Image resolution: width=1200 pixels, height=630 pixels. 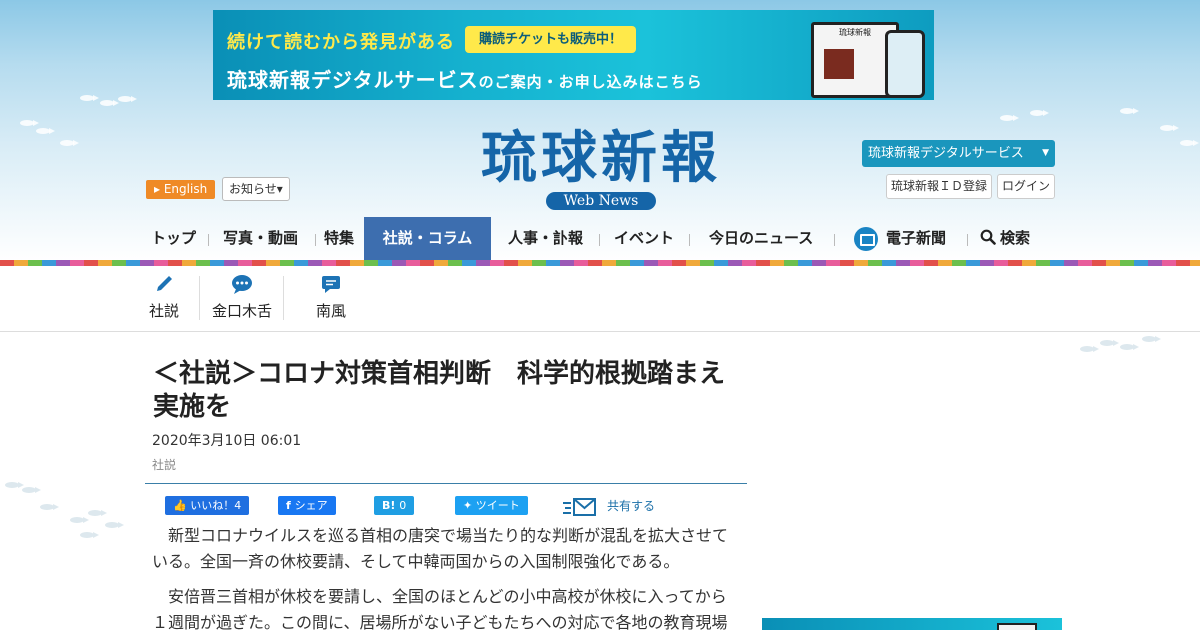 I want to click on tweet-button: ✦ ツイート, so click(x=491, y=505).